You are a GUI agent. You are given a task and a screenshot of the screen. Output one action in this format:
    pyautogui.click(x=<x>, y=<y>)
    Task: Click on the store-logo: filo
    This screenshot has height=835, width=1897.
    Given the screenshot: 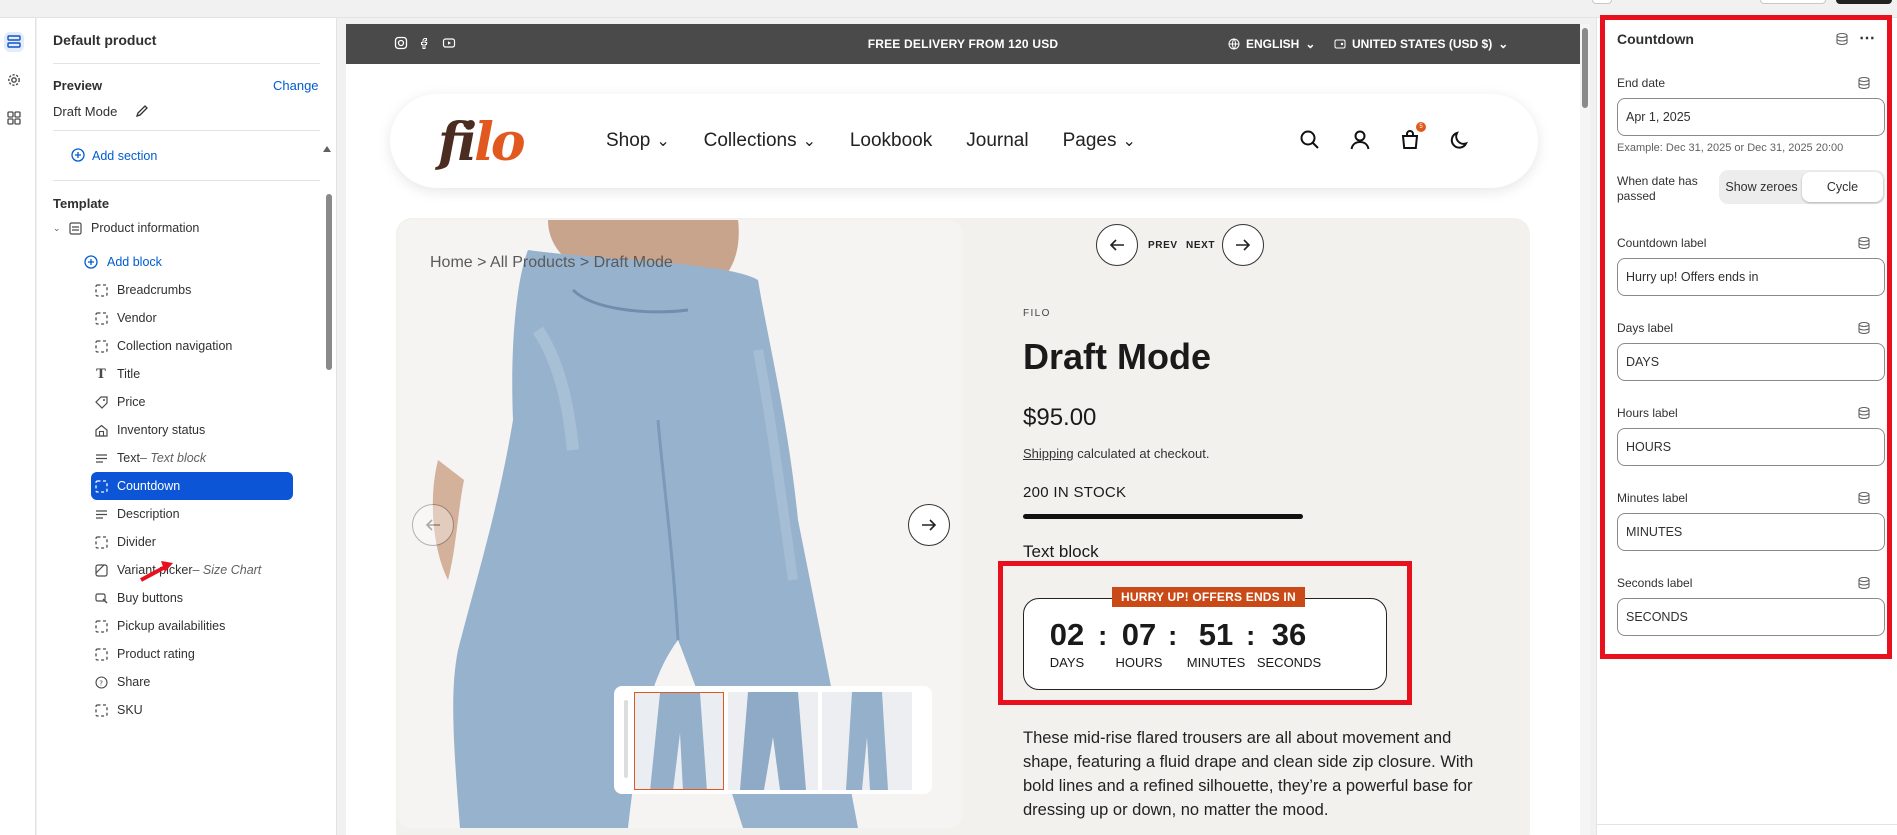 What is the action you would take?
    pyautogui.click(x=482, y=142)
    